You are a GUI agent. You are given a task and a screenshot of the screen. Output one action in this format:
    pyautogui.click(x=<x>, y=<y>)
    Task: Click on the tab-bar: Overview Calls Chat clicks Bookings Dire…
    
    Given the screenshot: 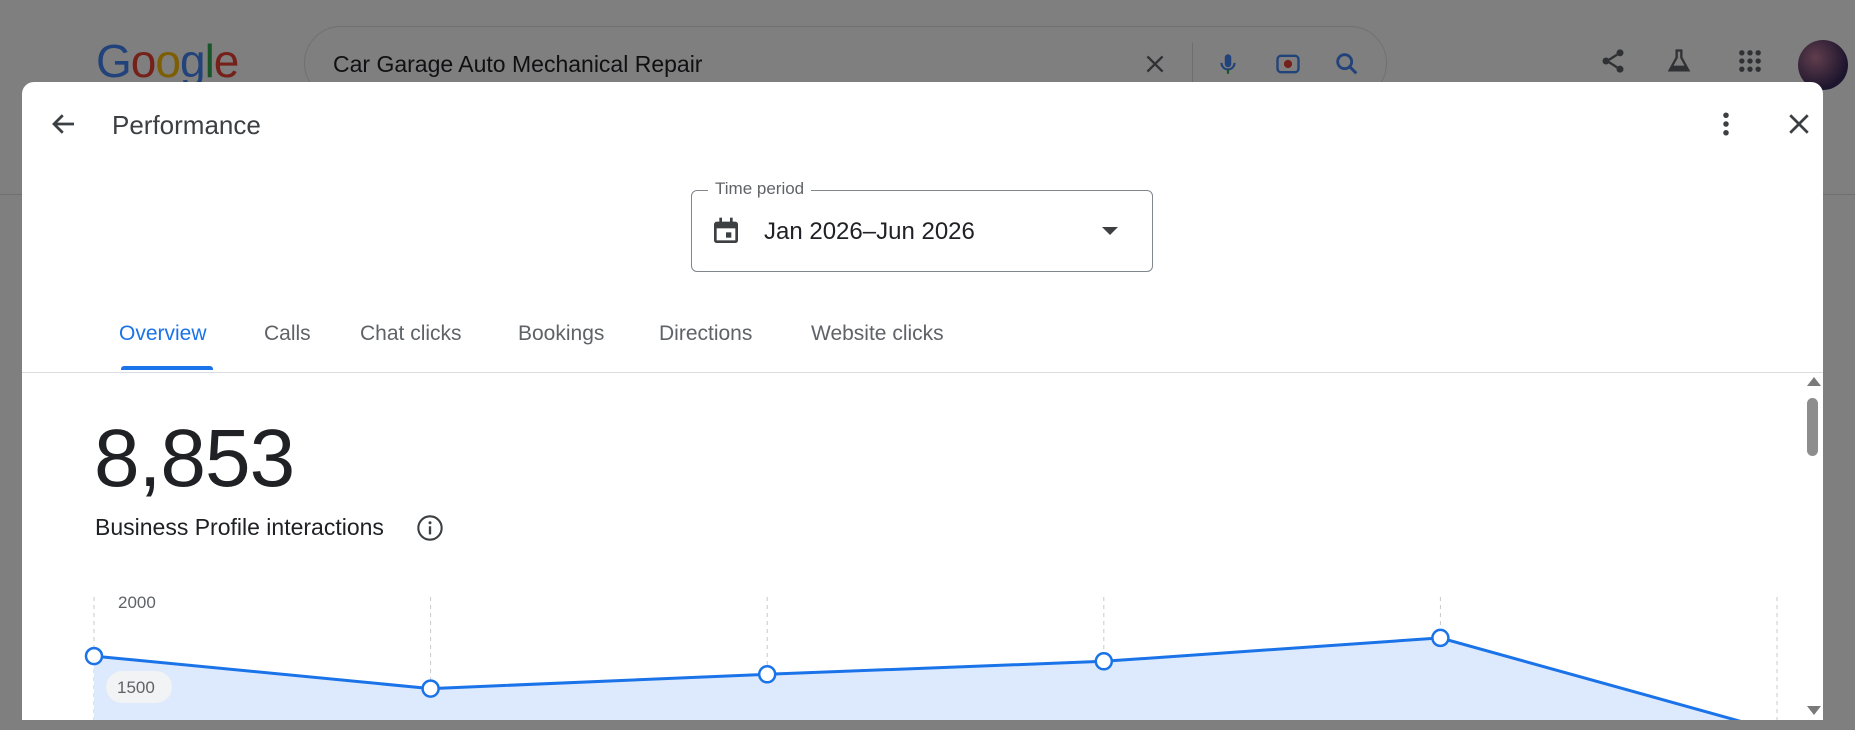 What is the action you would take?
    pyautogui.click(x=922, y=341)
    